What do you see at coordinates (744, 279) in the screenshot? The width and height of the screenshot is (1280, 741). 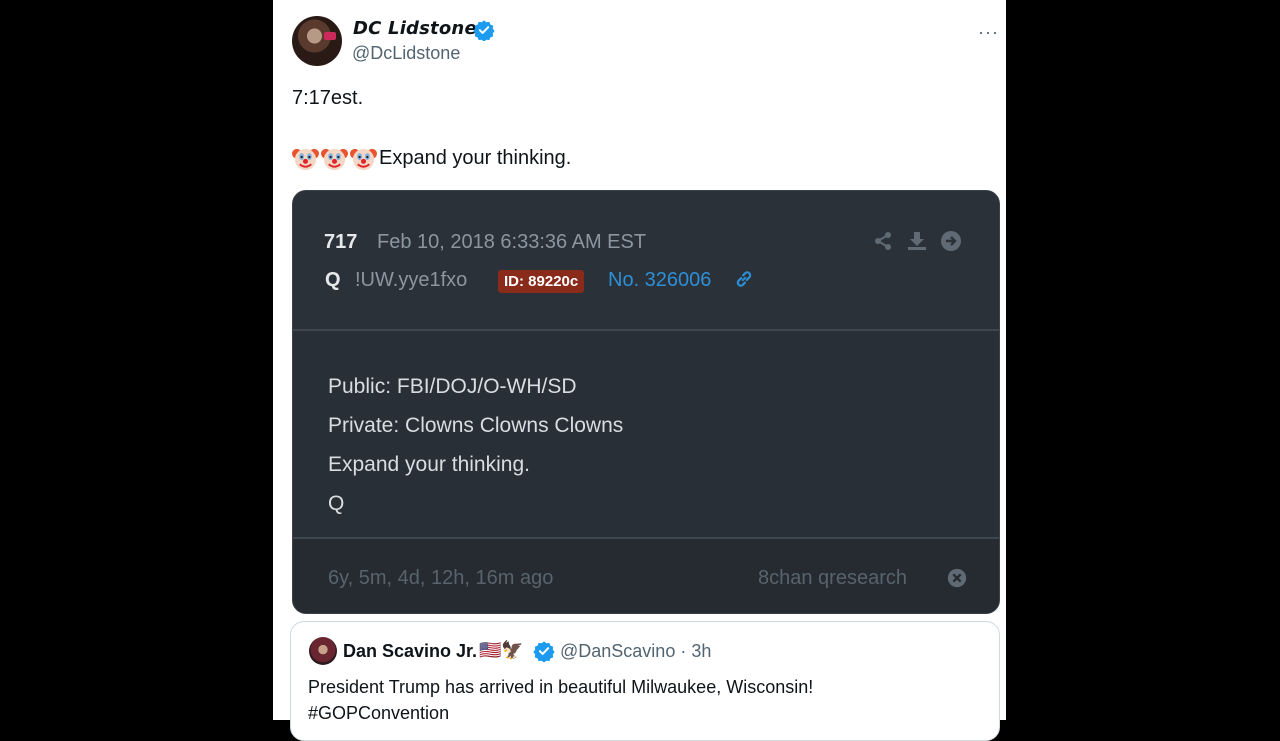 I see `link-icon` at bounding box center [744, 279].